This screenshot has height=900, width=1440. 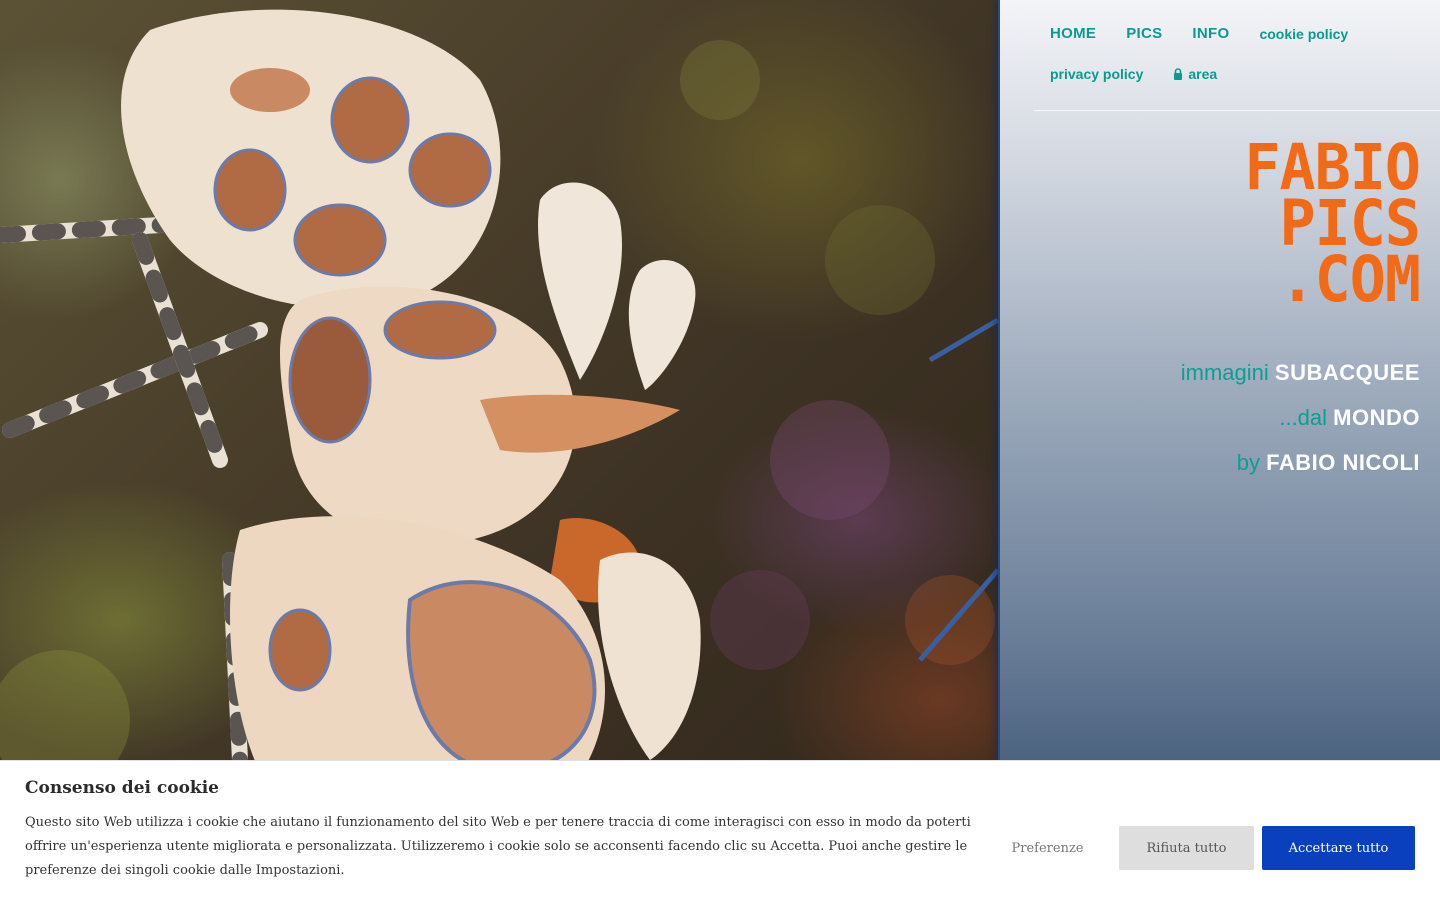 I want to click on cookie-title: Consenso dei cookie, so click(x=122, y=788).